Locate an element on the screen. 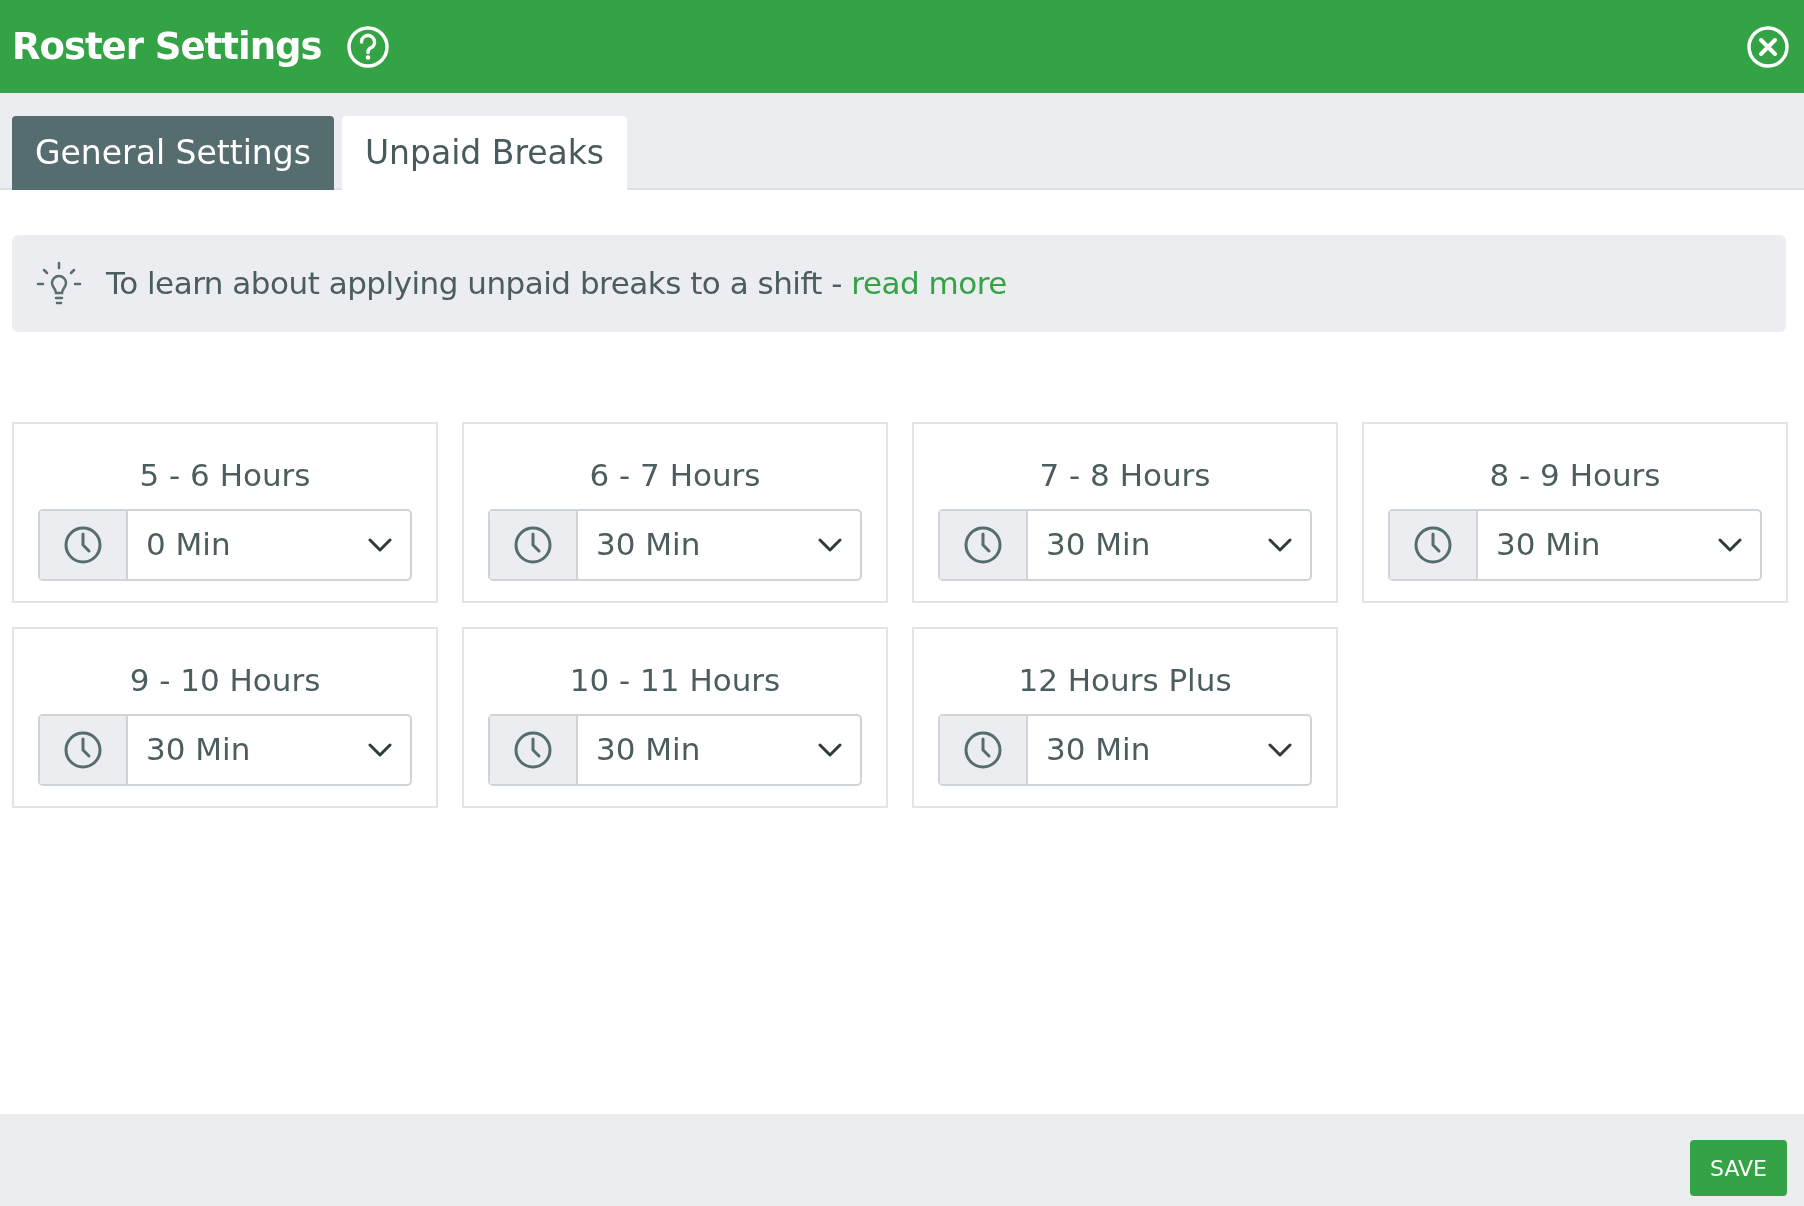 The height and width of the screenshot is (1206, 1804). help-icon is located at coordinates (367, 46).